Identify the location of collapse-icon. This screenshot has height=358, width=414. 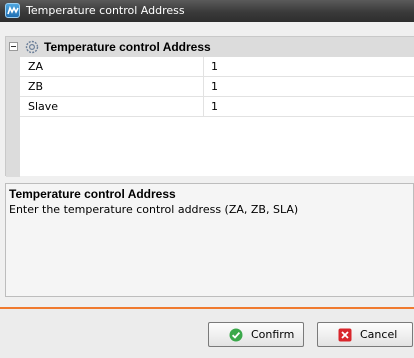
(13, 46).